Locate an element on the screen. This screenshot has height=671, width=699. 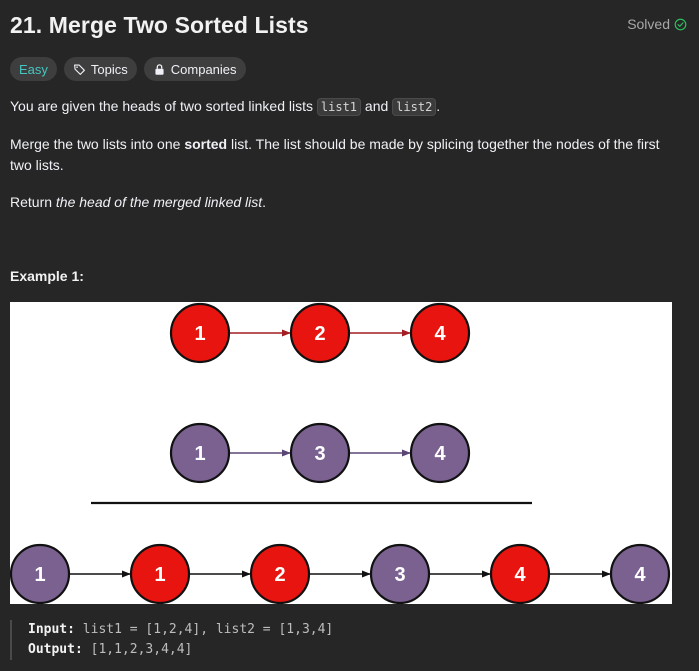
italic-text: the head of the merged linked list is located at coordinates (159, 202).